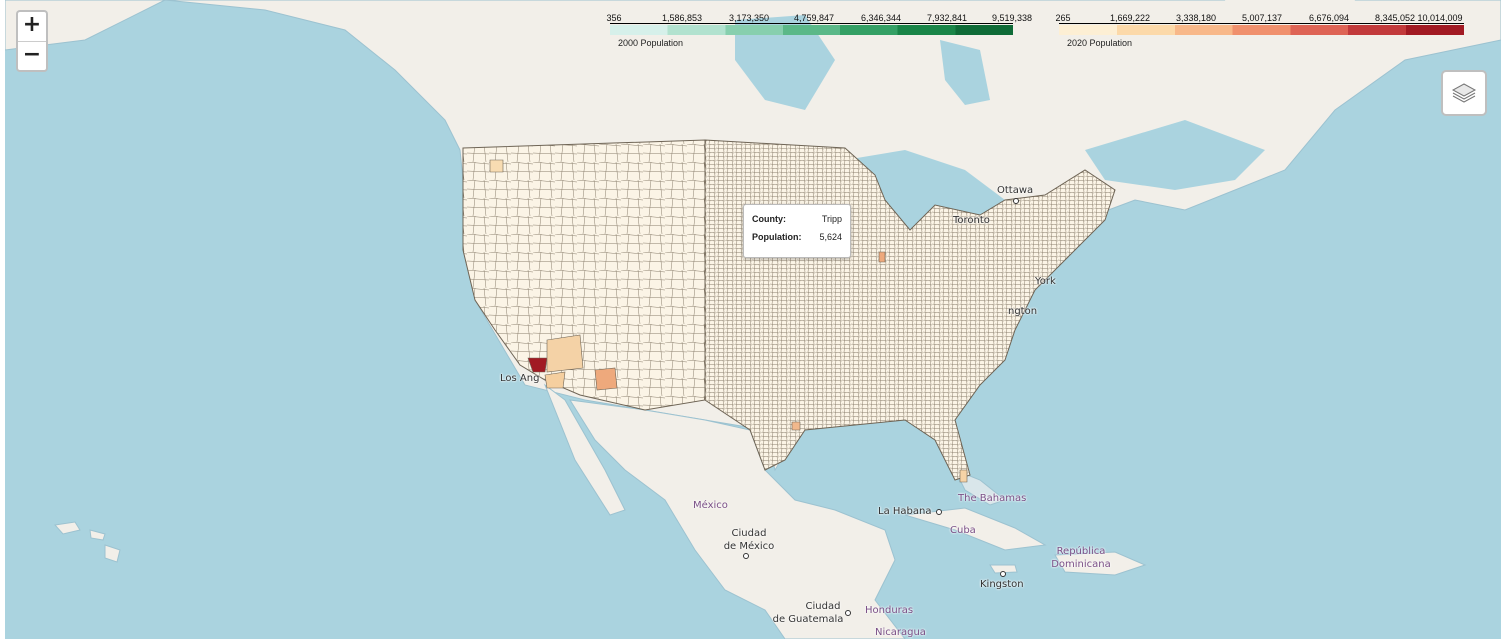 The width and height of the screenshot is (1501, 639). I want to click on place-label-kingston: Kingston, so click(1002, 584).